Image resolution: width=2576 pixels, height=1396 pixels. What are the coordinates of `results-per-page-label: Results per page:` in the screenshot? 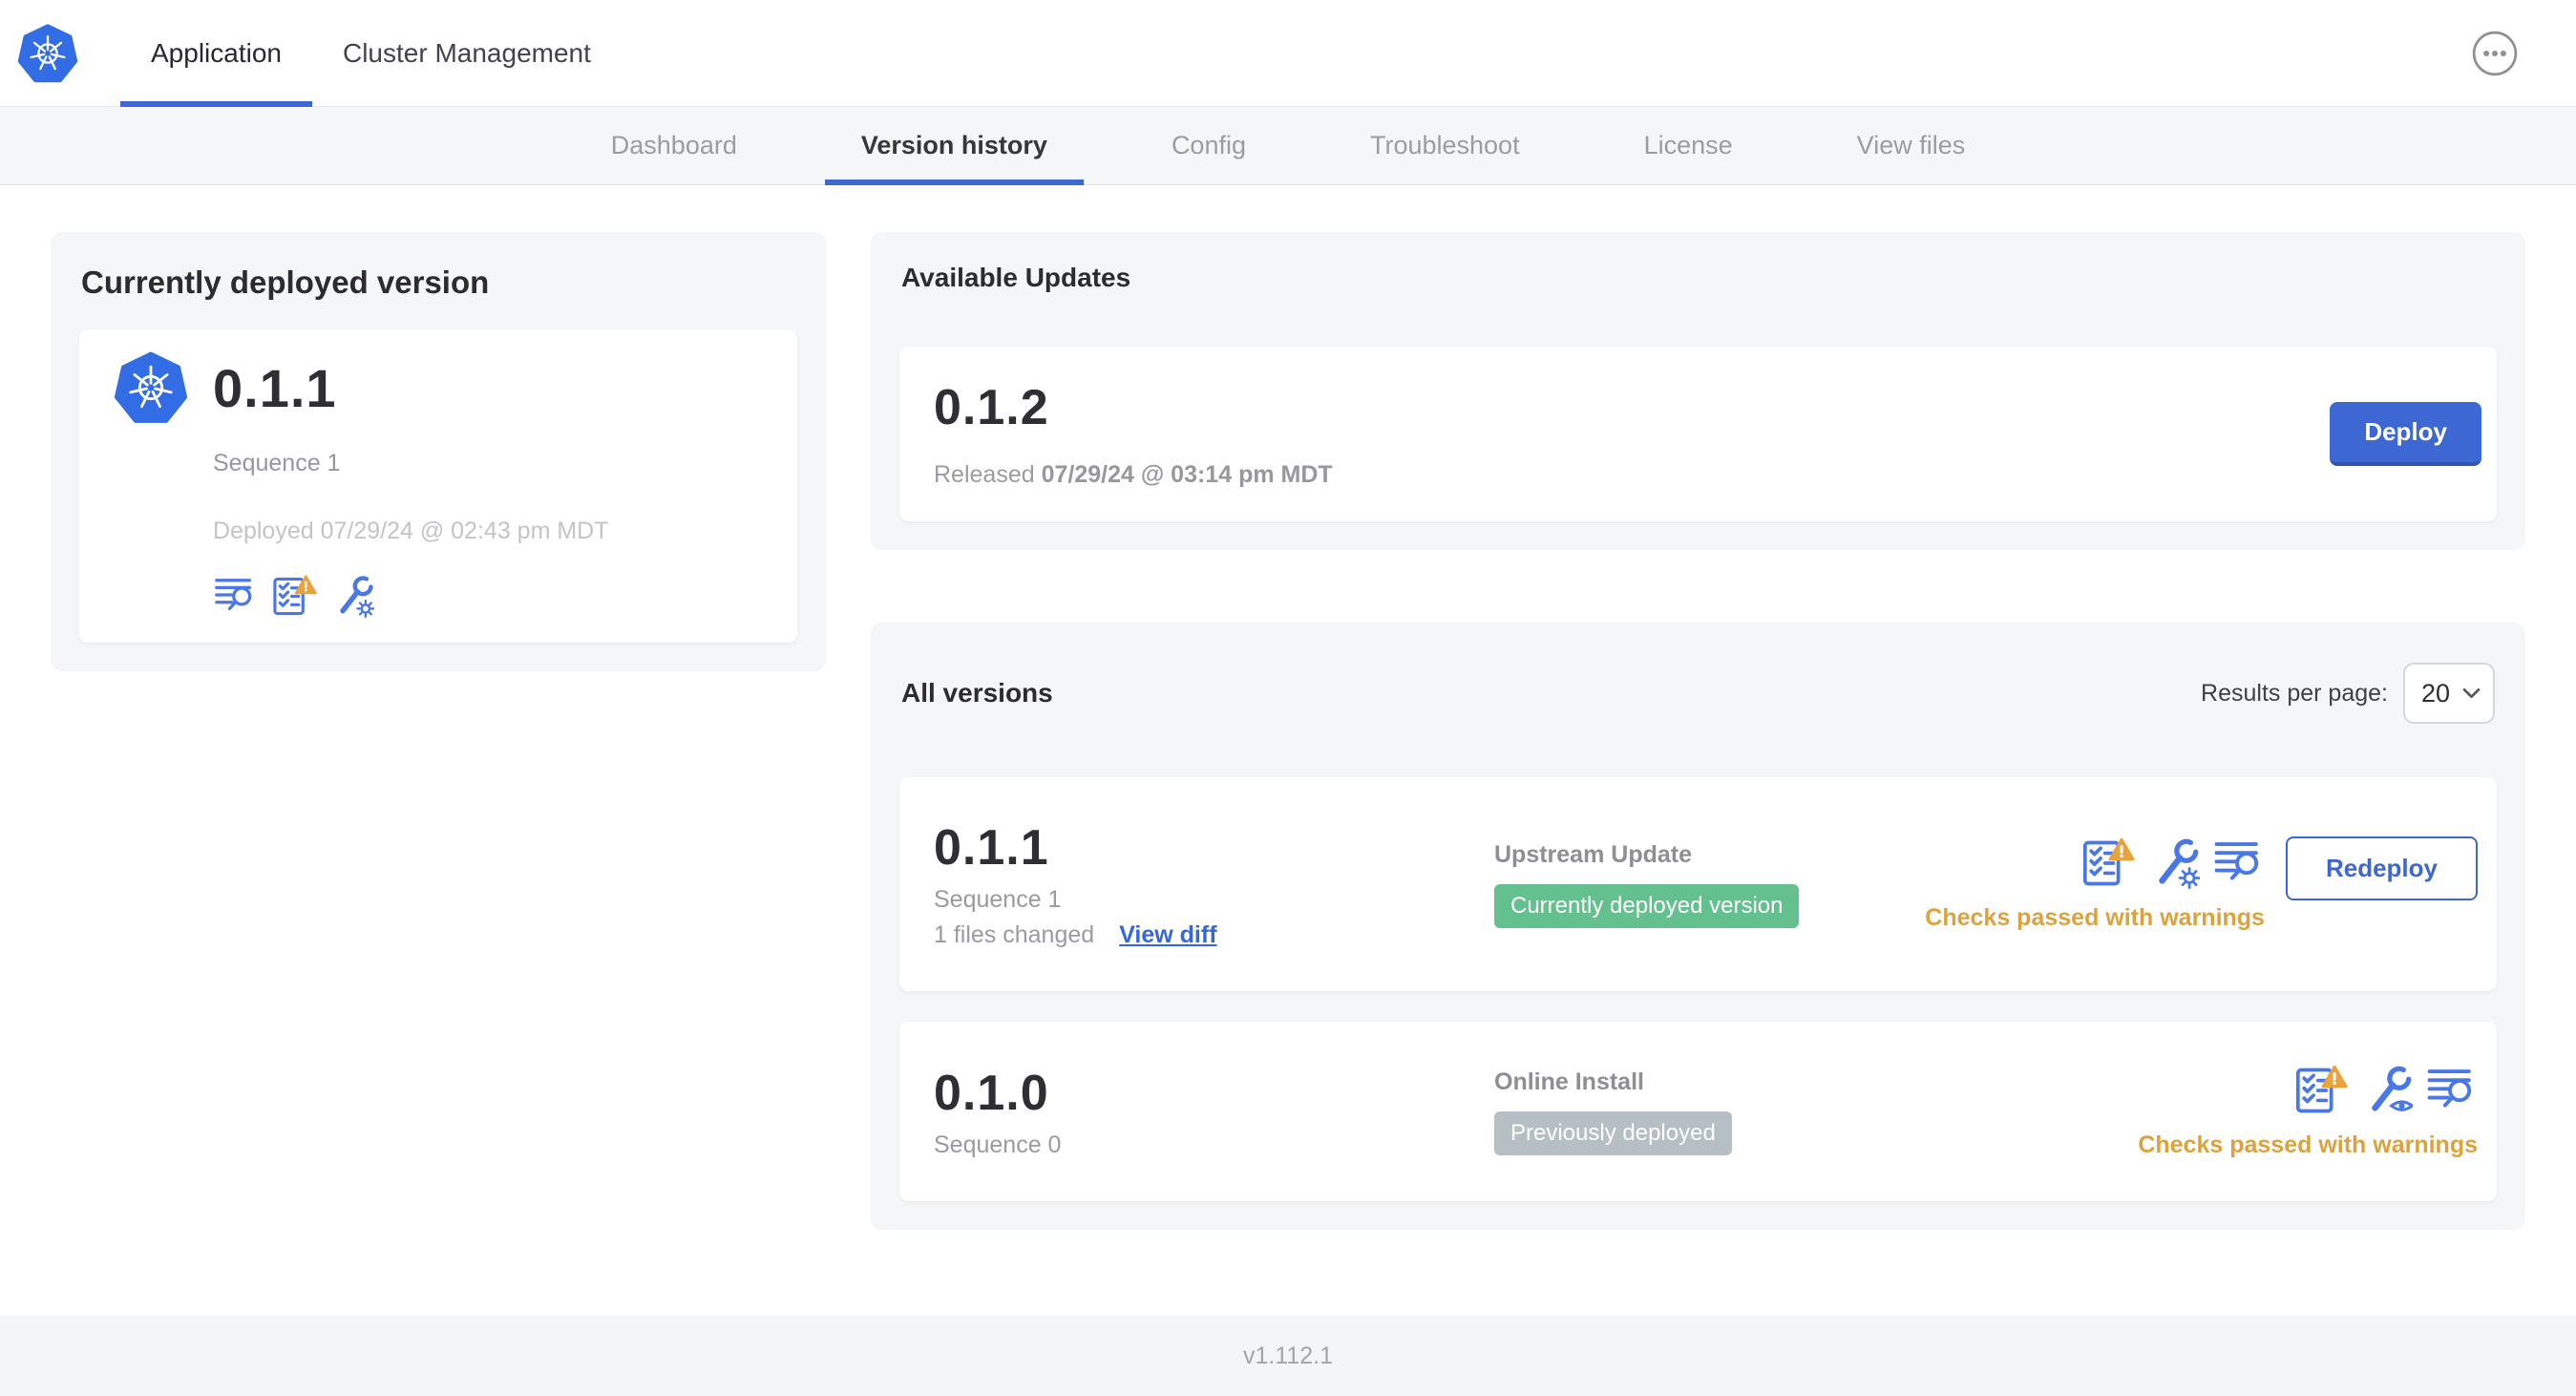 It's located at (2294, 693).